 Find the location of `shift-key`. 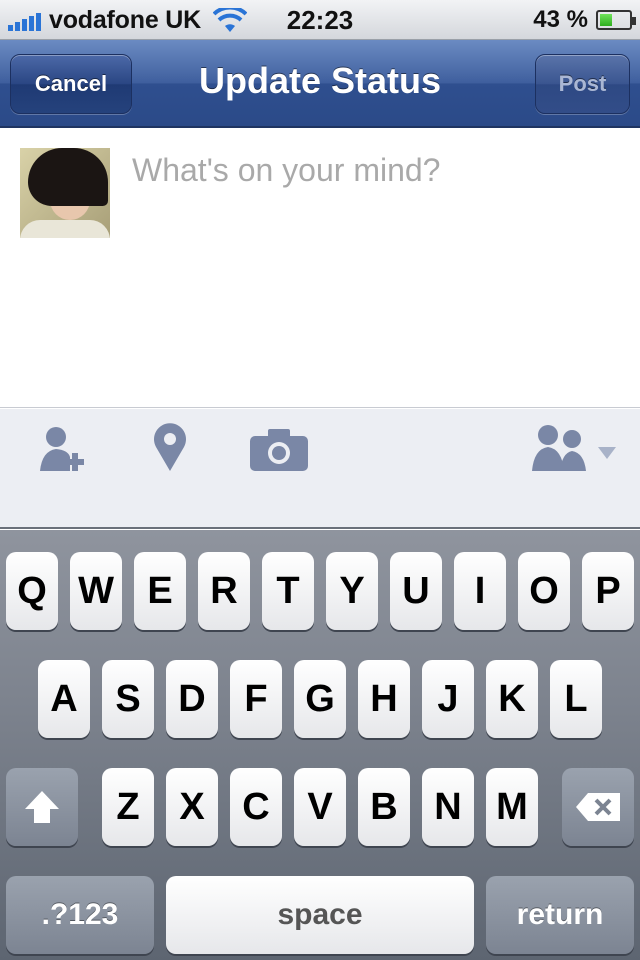

shift-key is located at coordinates (42, 807).